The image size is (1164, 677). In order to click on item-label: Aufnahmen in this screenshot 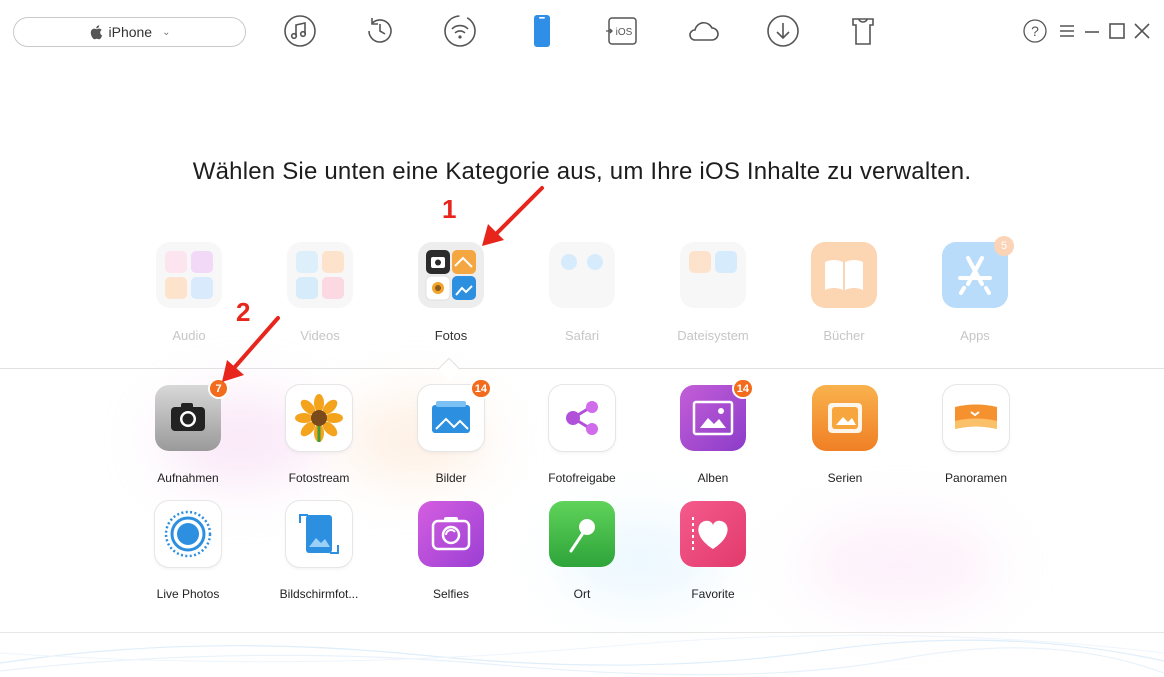, I will do `click(188, 478)`.